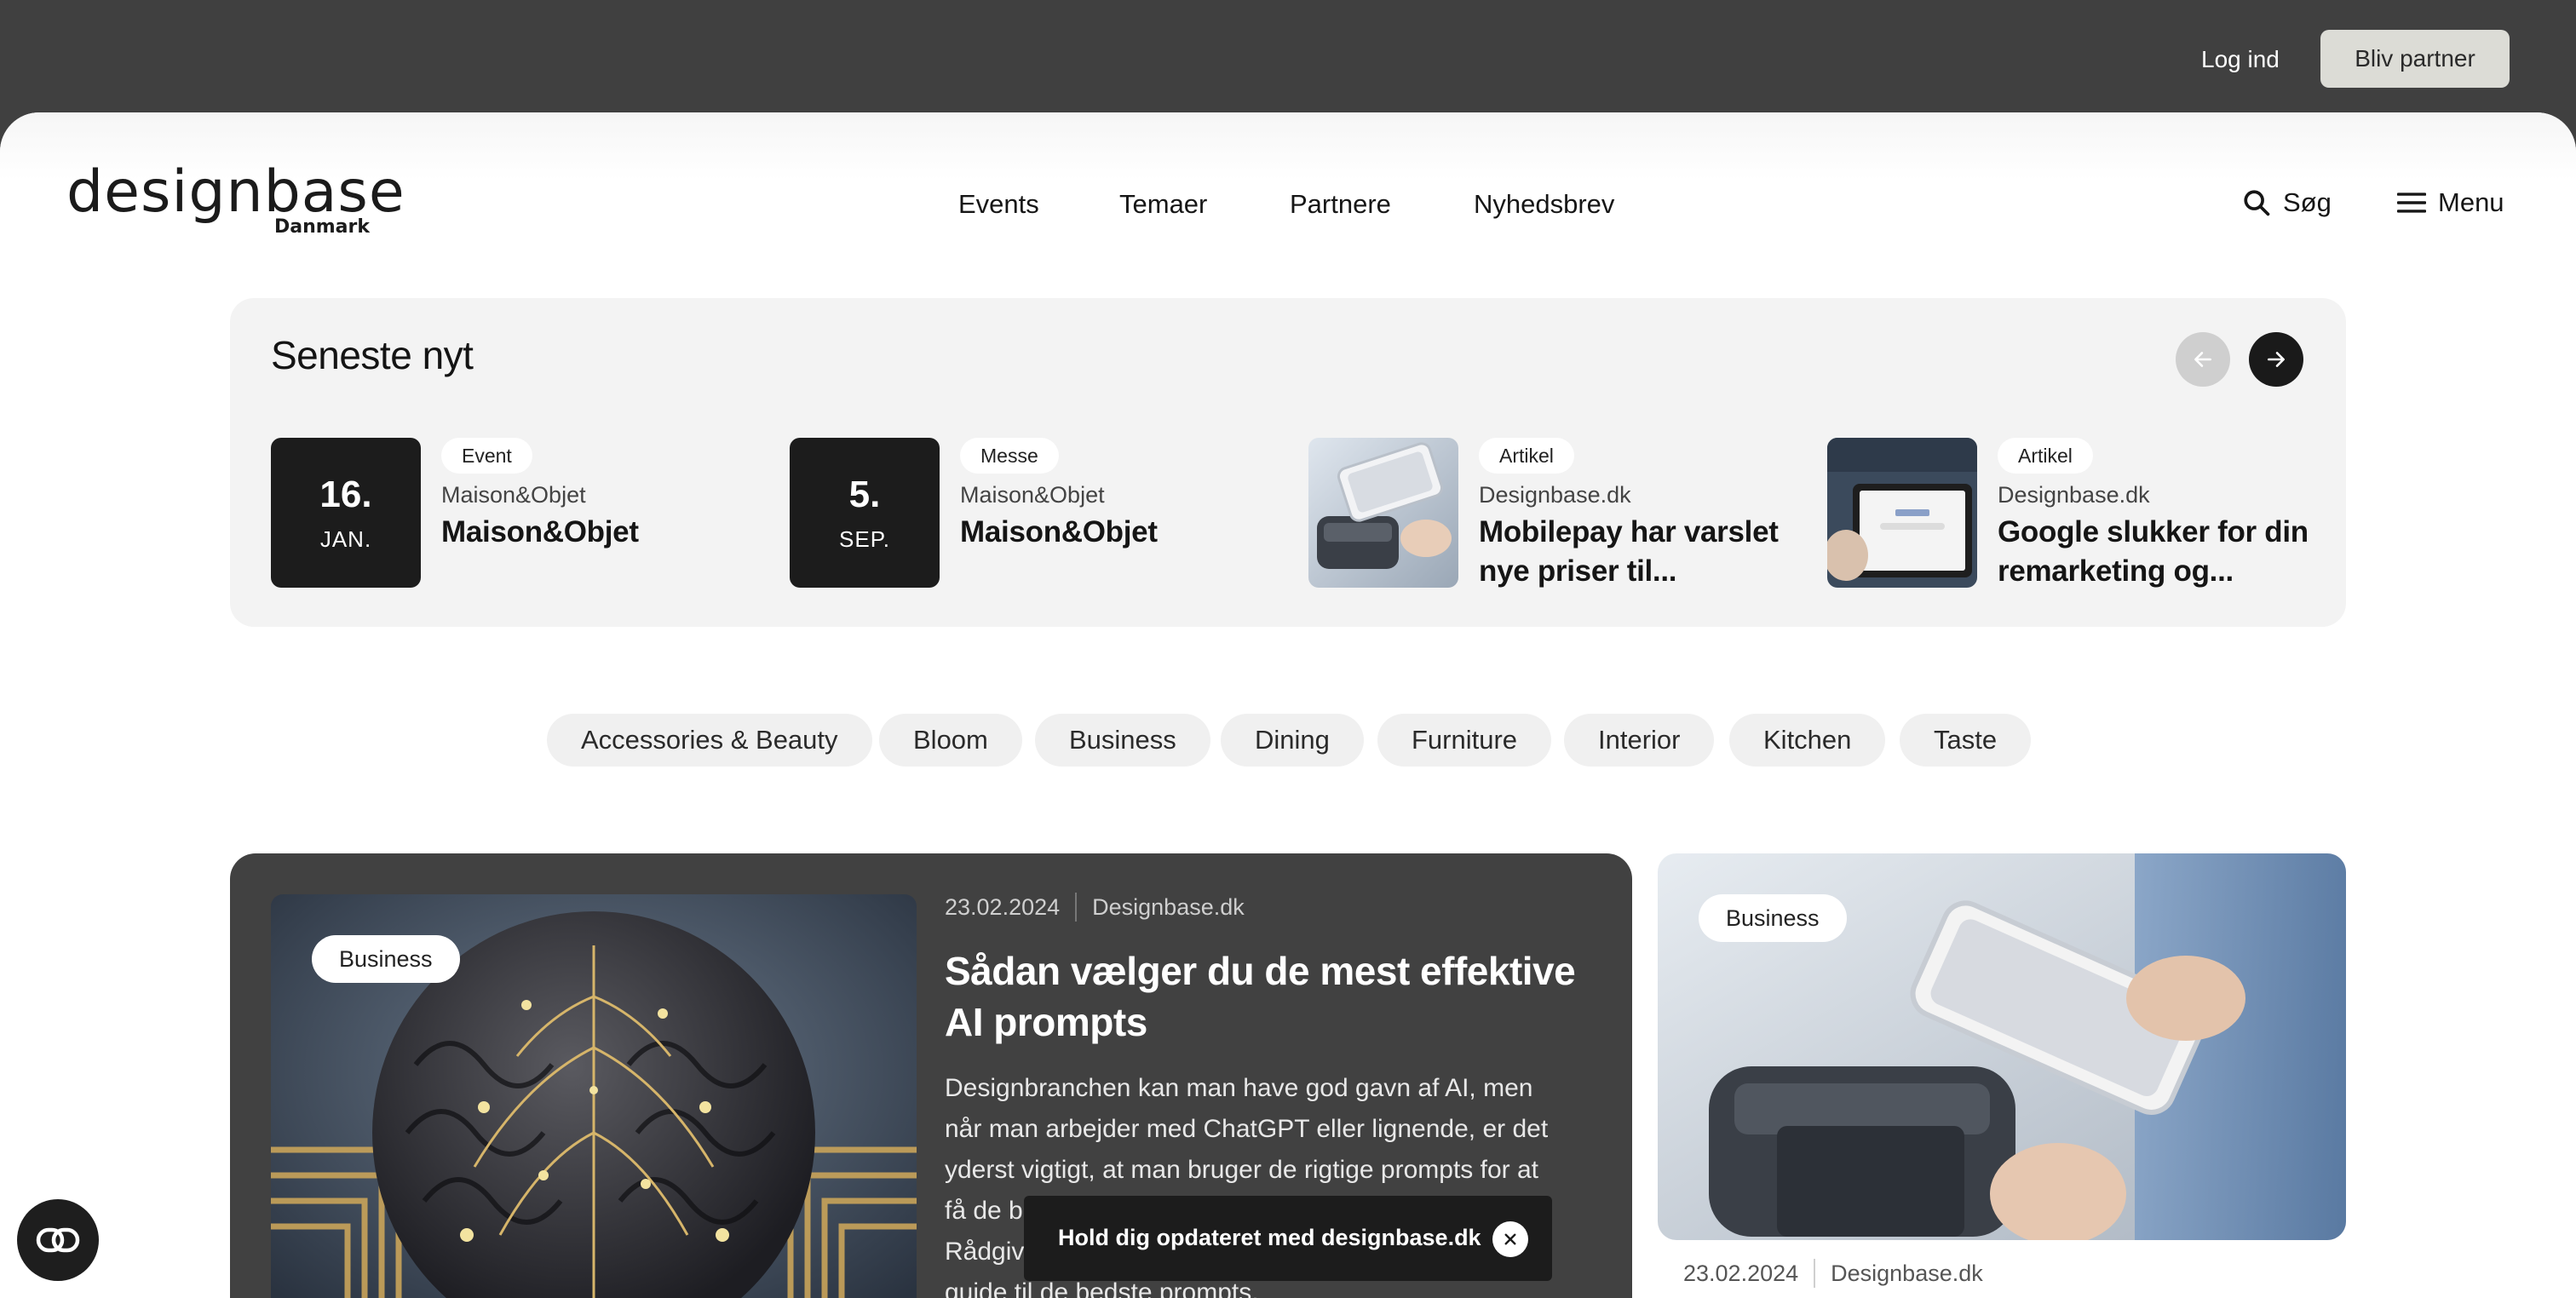  I want to click on top-bar: Log ind Bliv partner, so click(1288, 56).